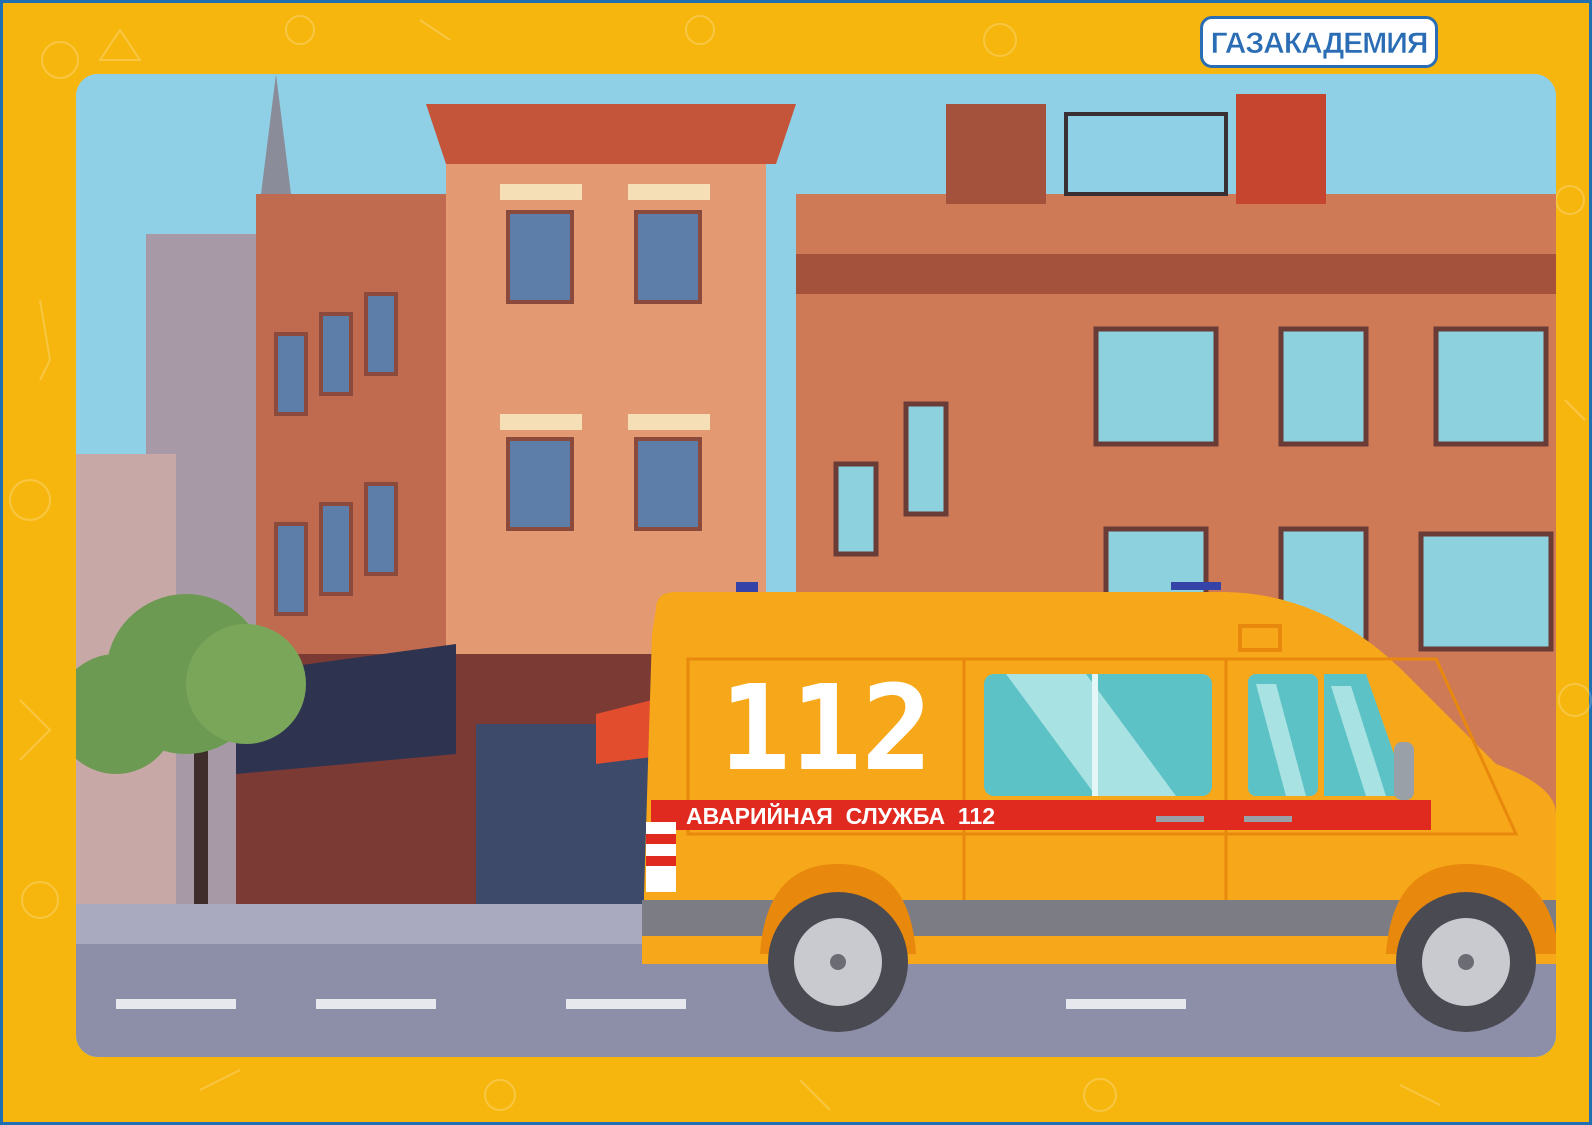  What do you see at coordinates (840, 815) in the screenshot?
I see `van-stripe-text: АВАРИЙНАЯ СЛУЖБА 112` at bounding box center [840, 815].